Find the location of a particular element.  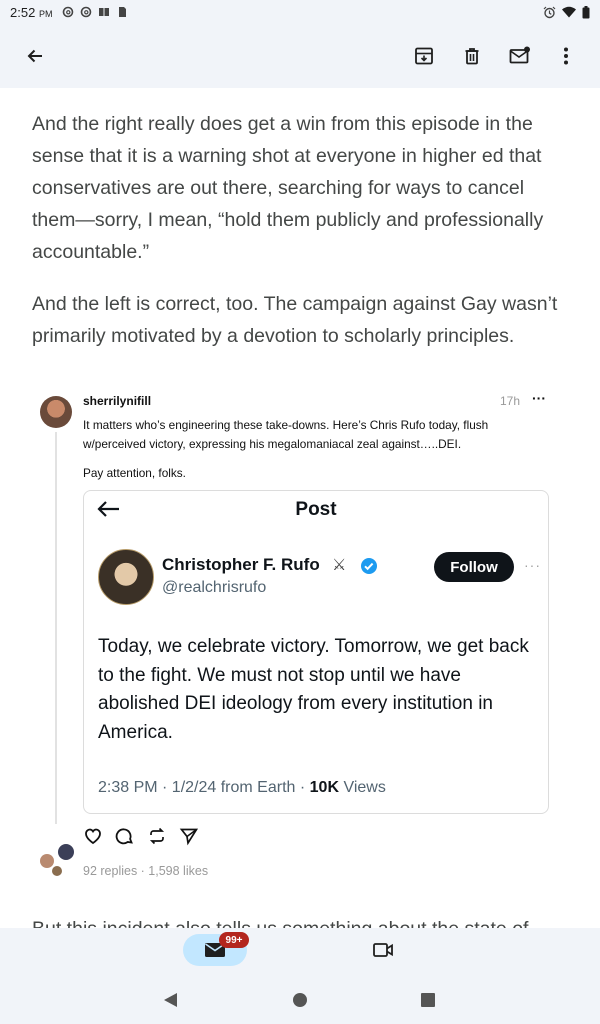

book-icon is located at coordinates (104, 12).